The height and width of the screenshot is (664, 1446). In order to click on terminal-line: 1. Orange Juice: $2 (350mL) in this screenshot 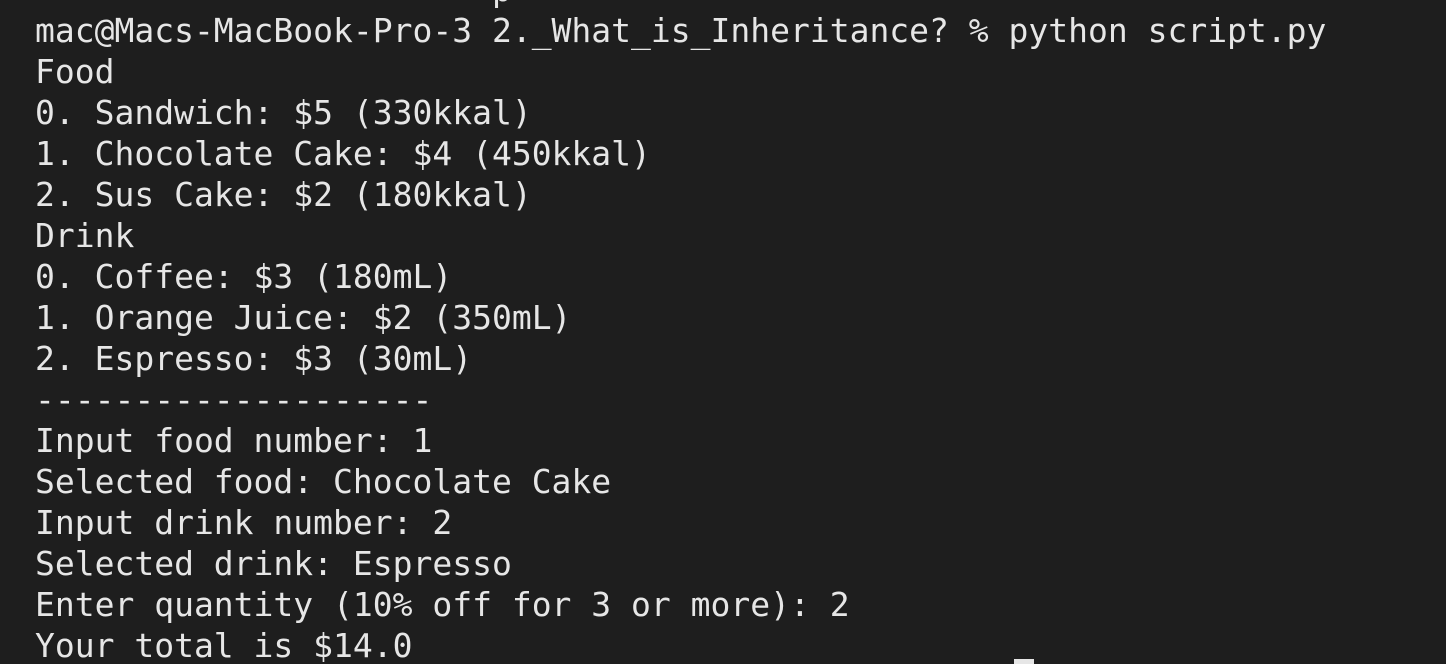, I will do `click(303, 317)`.